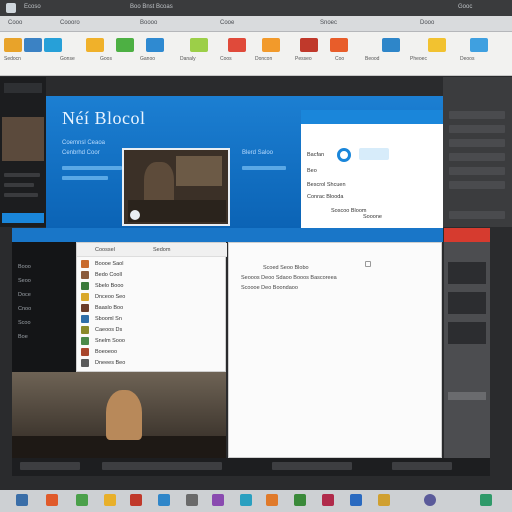 Image resolution: width=512 pixels, height=512 pixels. Describe the element at coordinates (24, 295) in the screenshot. I see `sidebar-item: Doce` at that location.